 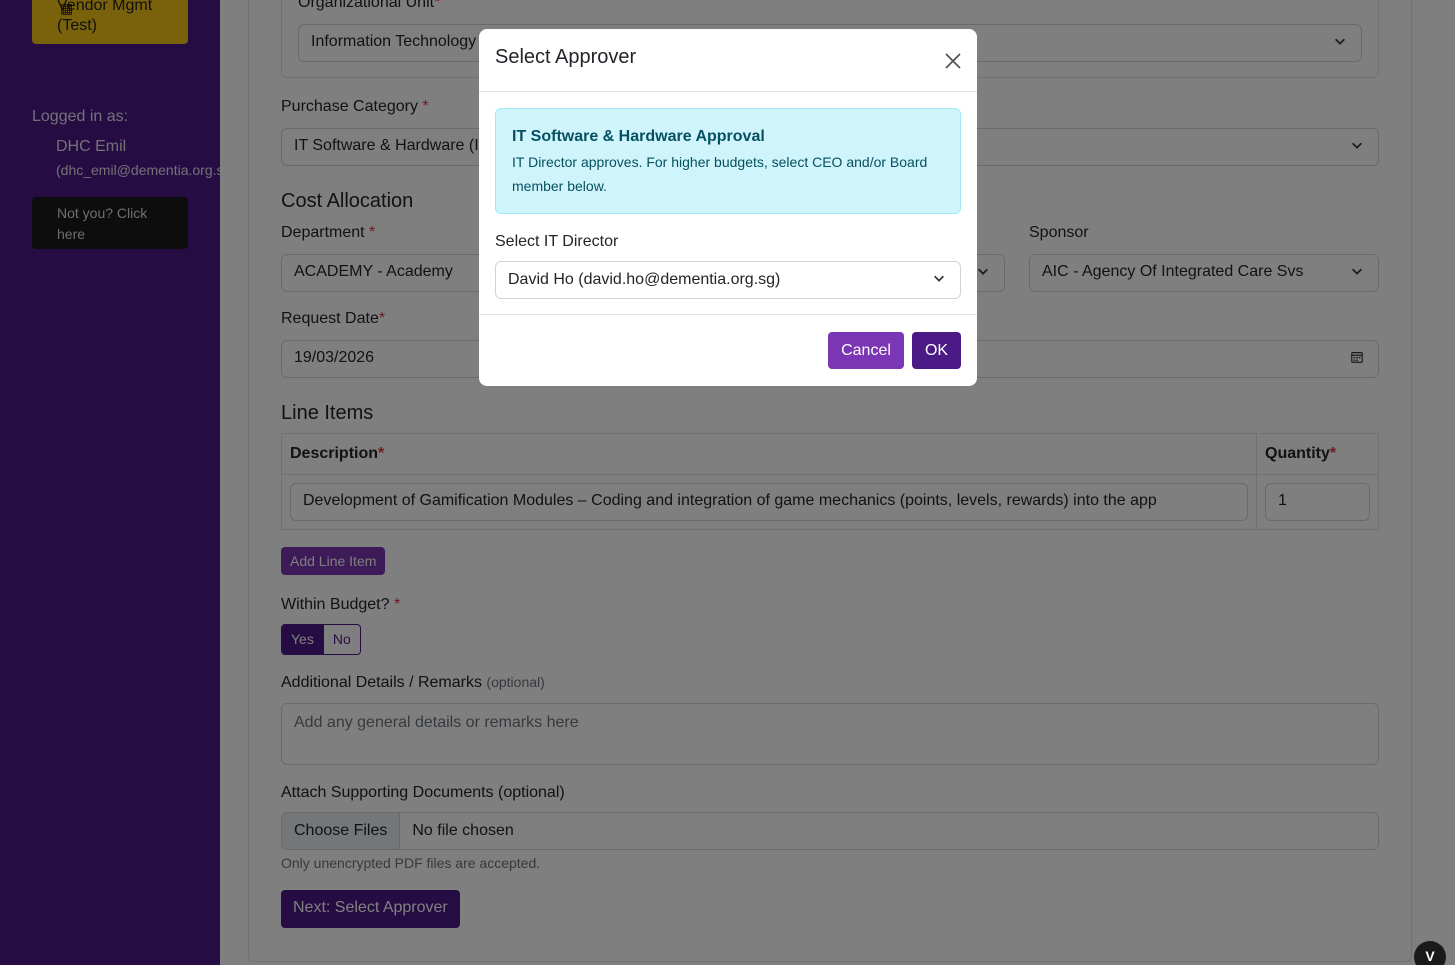 What do you see at coordinates (866, 350) in the screenshot?
I see `cancel-button: Cancel` at bounding box center [866, 350].